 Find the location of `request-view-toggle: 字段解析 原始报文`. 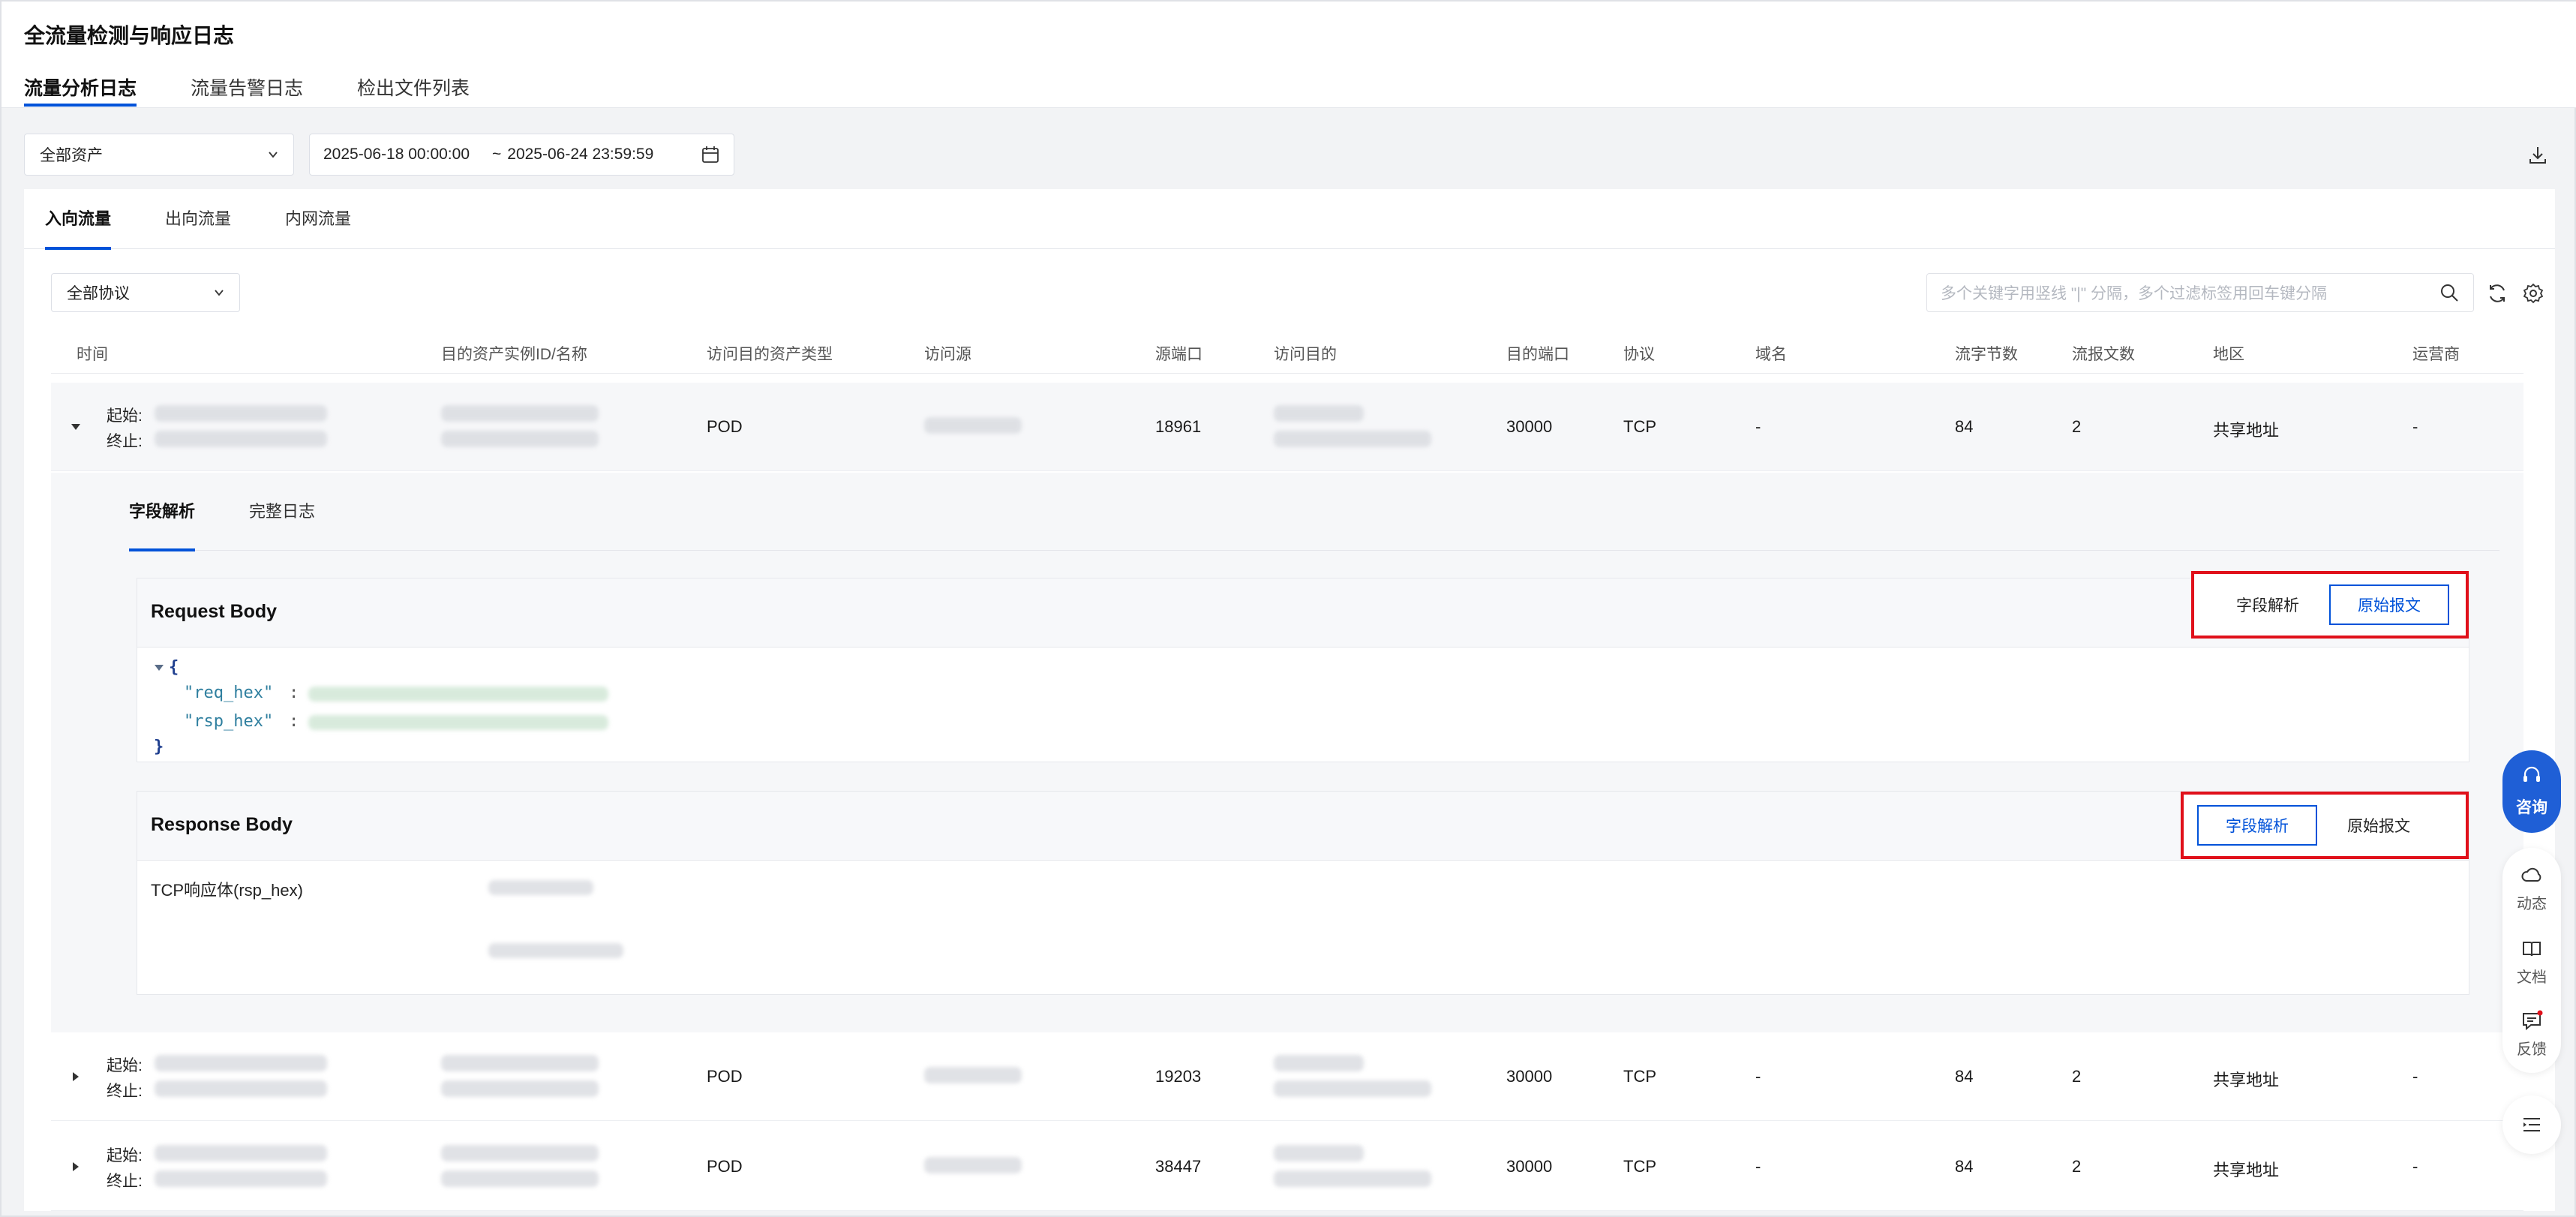

request-view-toggle: 字段解析 原始报文 is located at coordinates (2330, 605).